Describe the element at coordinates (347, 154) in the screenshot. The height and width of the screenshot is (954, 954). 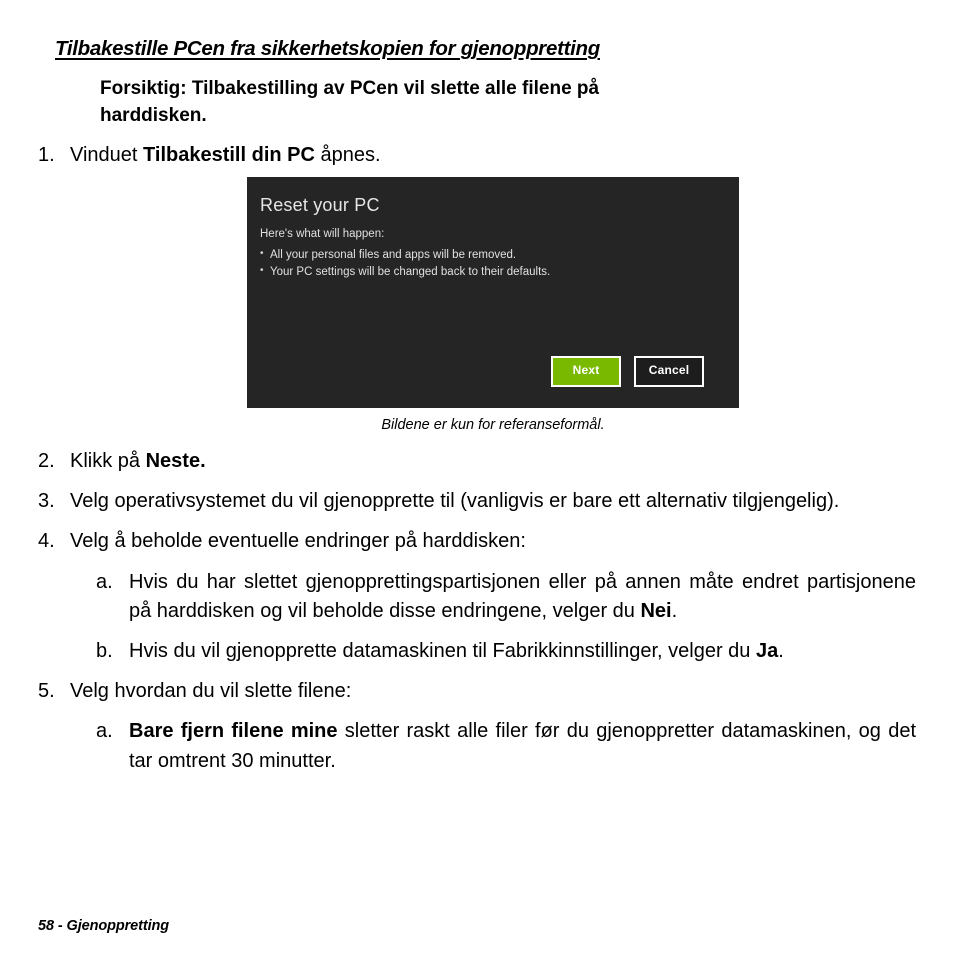
I see `step-1-text-after: åpnes.` at that location.